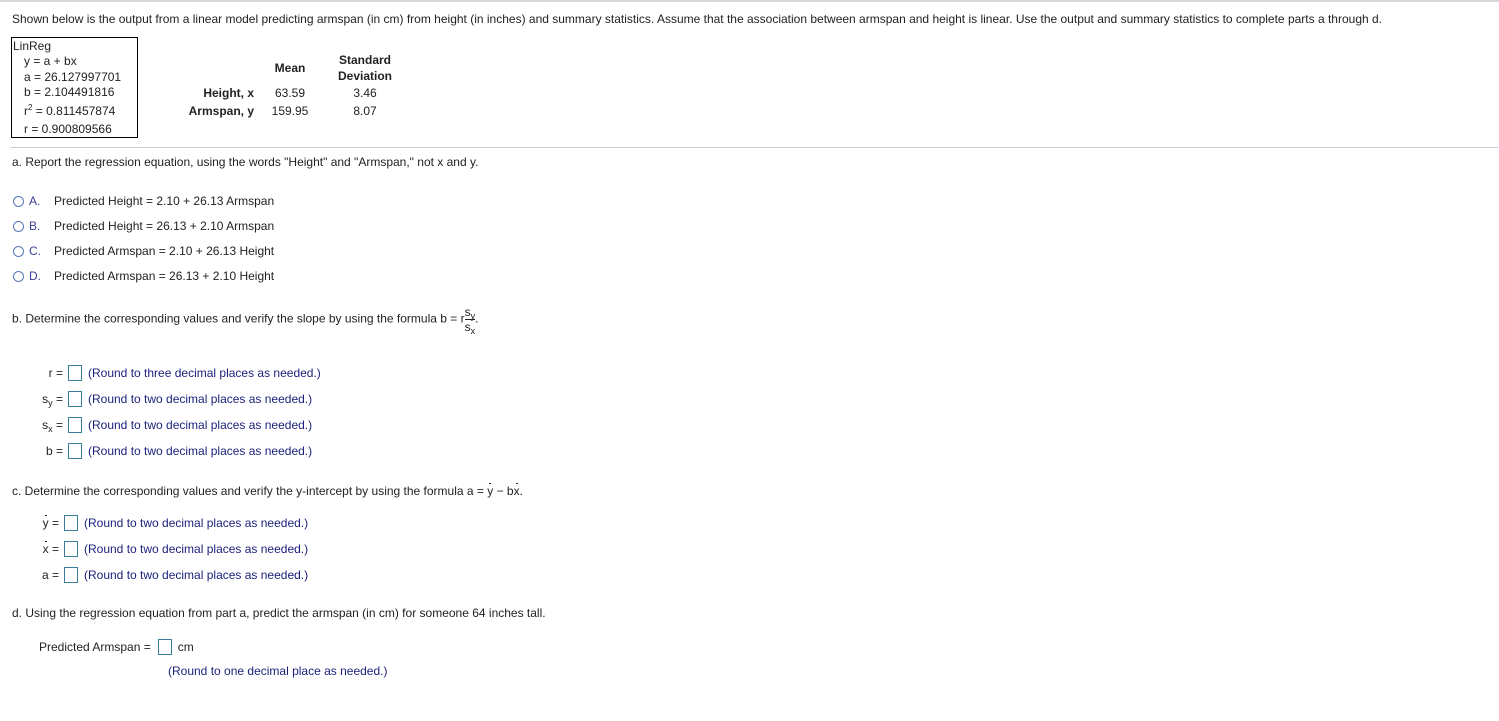 The image size is (1499, 721). I want to click on header-mean: Mean, so click(290, 68).